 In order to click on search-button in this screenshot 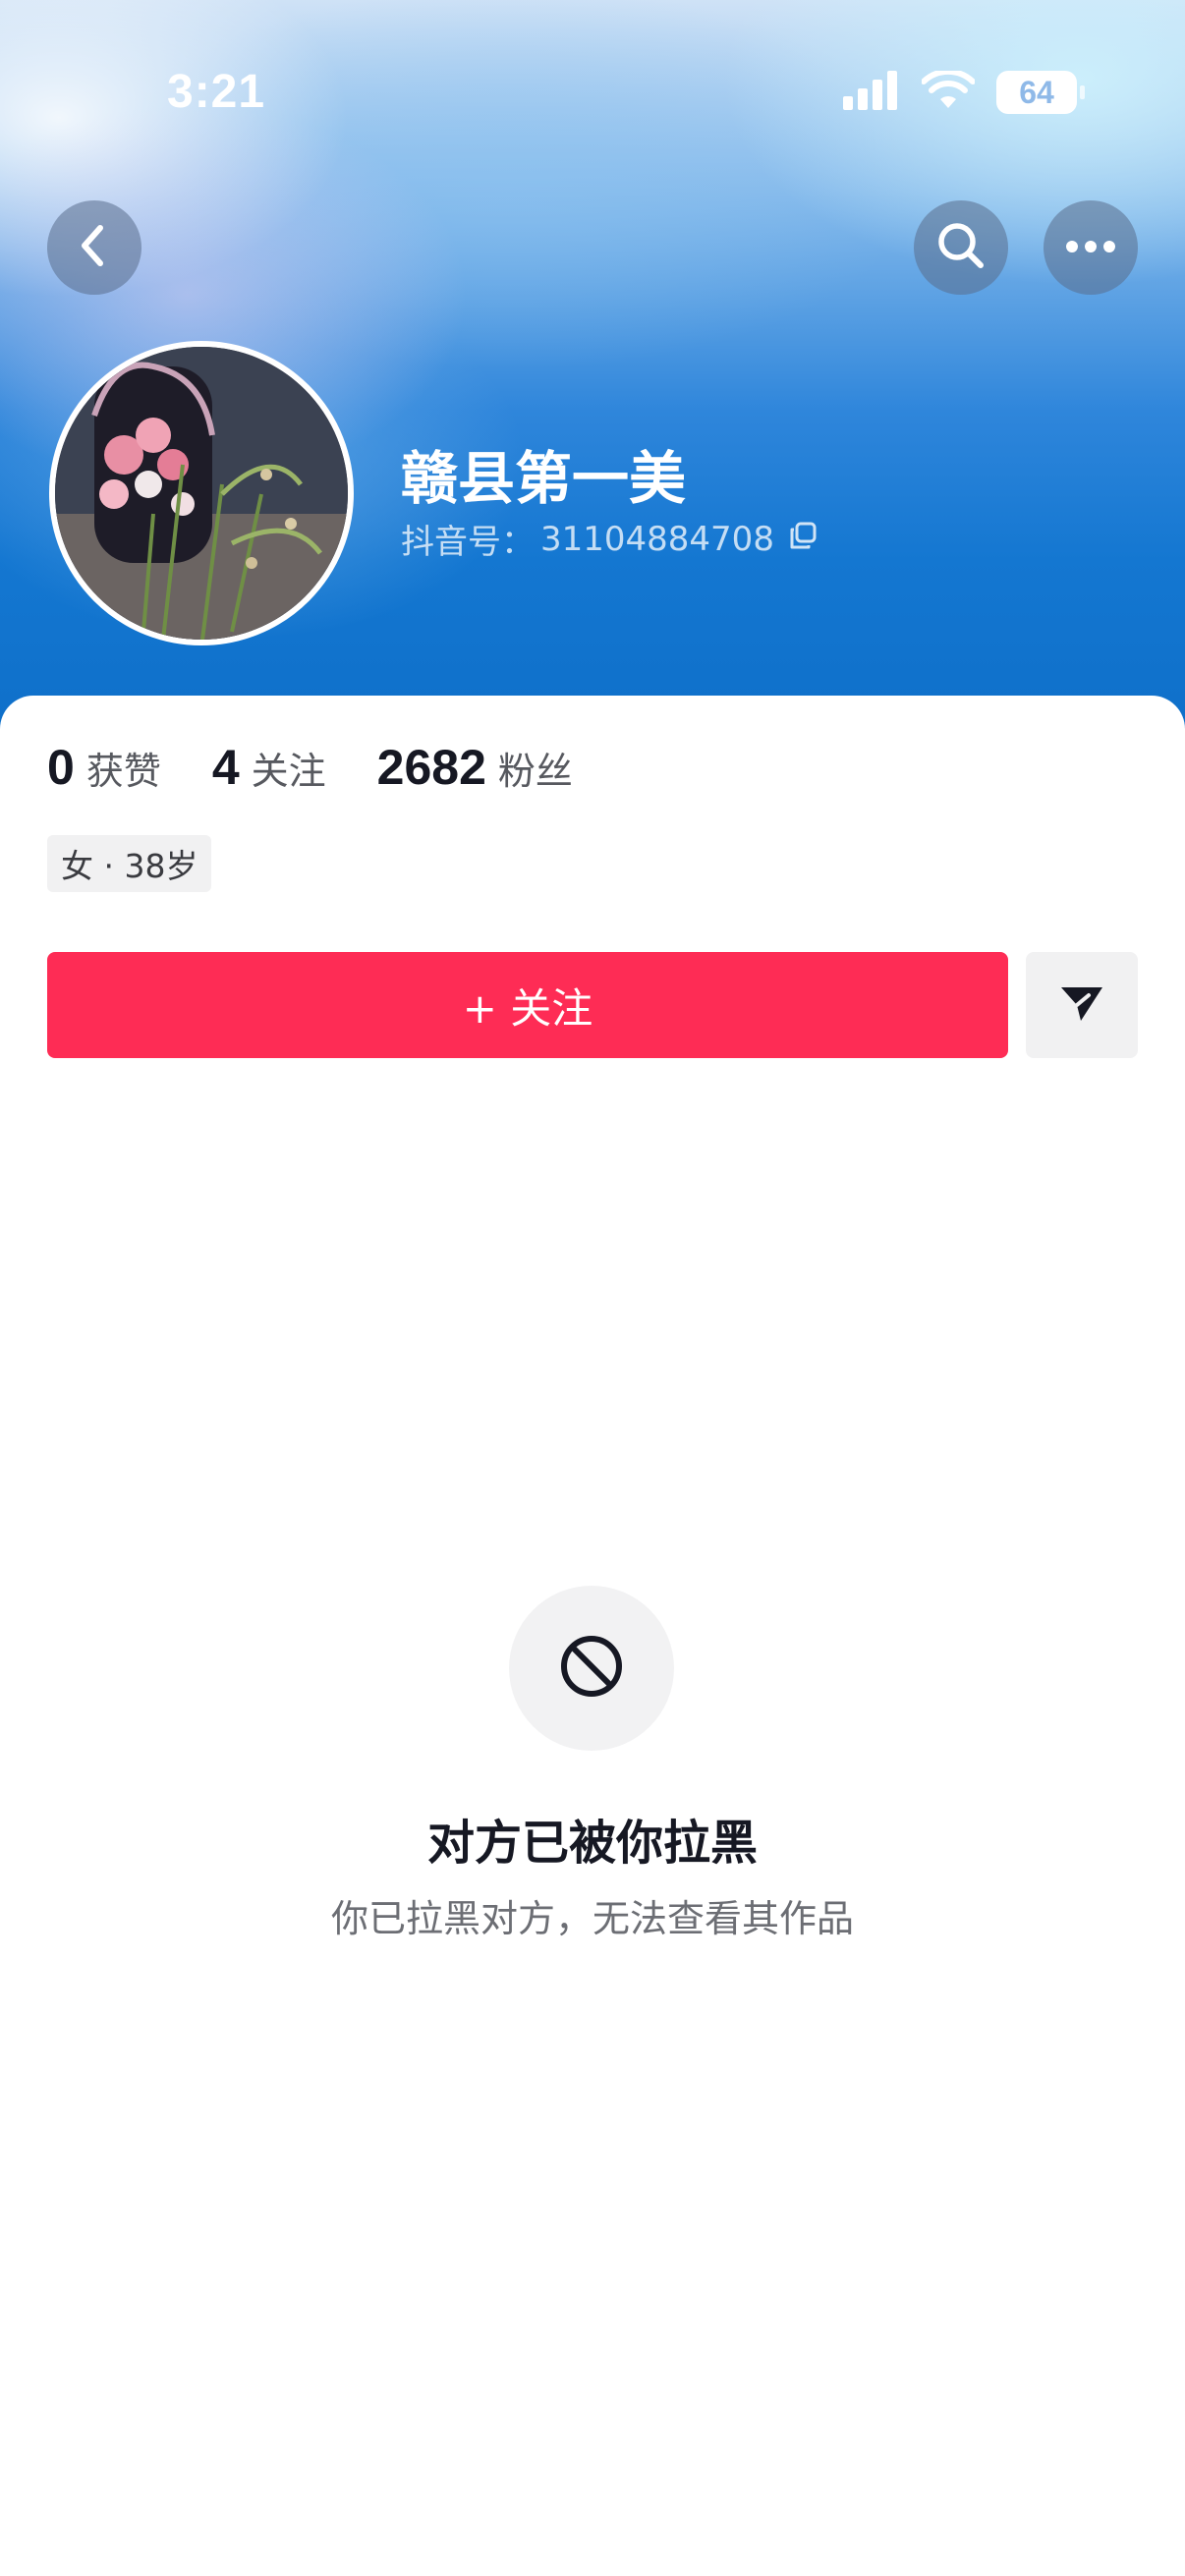, I will do `click(961, 247)`.